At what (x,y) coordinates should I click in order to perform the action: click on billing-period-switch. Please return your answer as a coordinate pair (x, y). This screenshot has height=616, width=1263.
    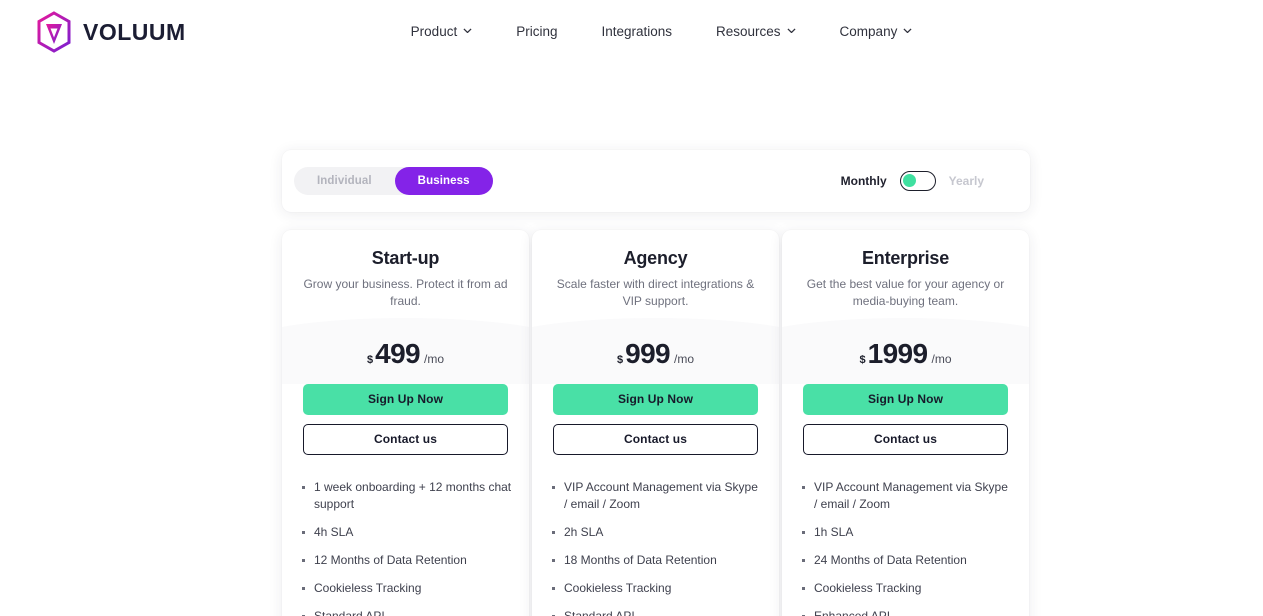
    Looking at the image, I should click on (917, 181).